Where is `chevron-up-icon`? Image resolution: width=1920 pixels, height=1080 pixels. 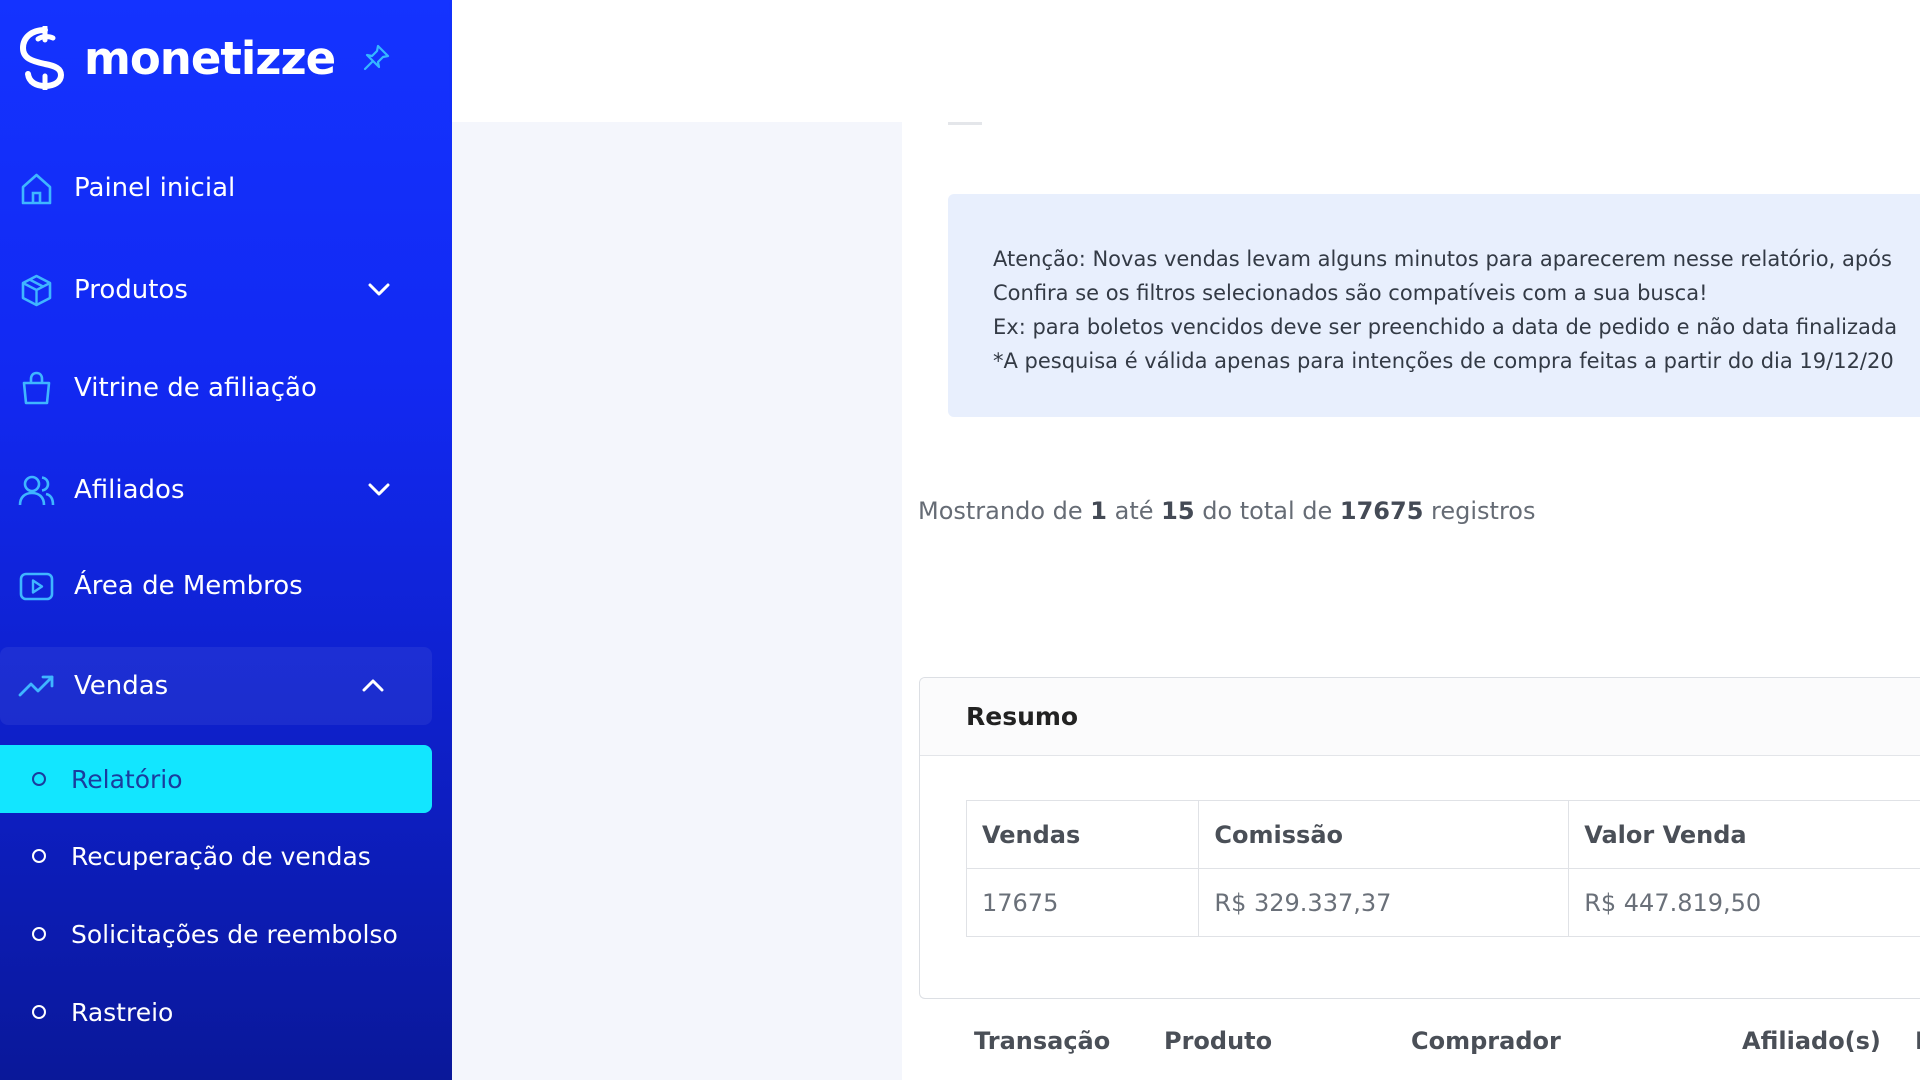 chevron-up-icon is located at coordinates (373, 686).